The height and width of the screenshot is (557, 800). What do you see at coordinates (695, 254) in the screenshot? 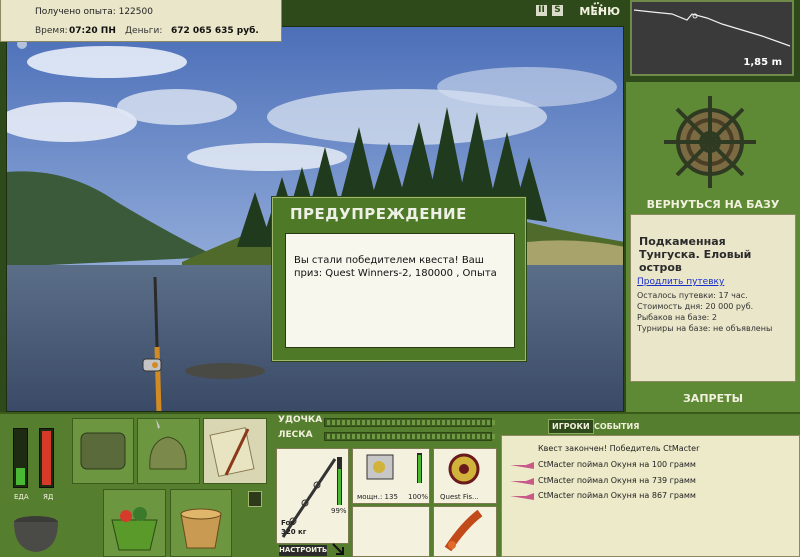
I see `location-title: Подкаменная Тунгуска. Еловый остров` at bounding box center [695, 254].